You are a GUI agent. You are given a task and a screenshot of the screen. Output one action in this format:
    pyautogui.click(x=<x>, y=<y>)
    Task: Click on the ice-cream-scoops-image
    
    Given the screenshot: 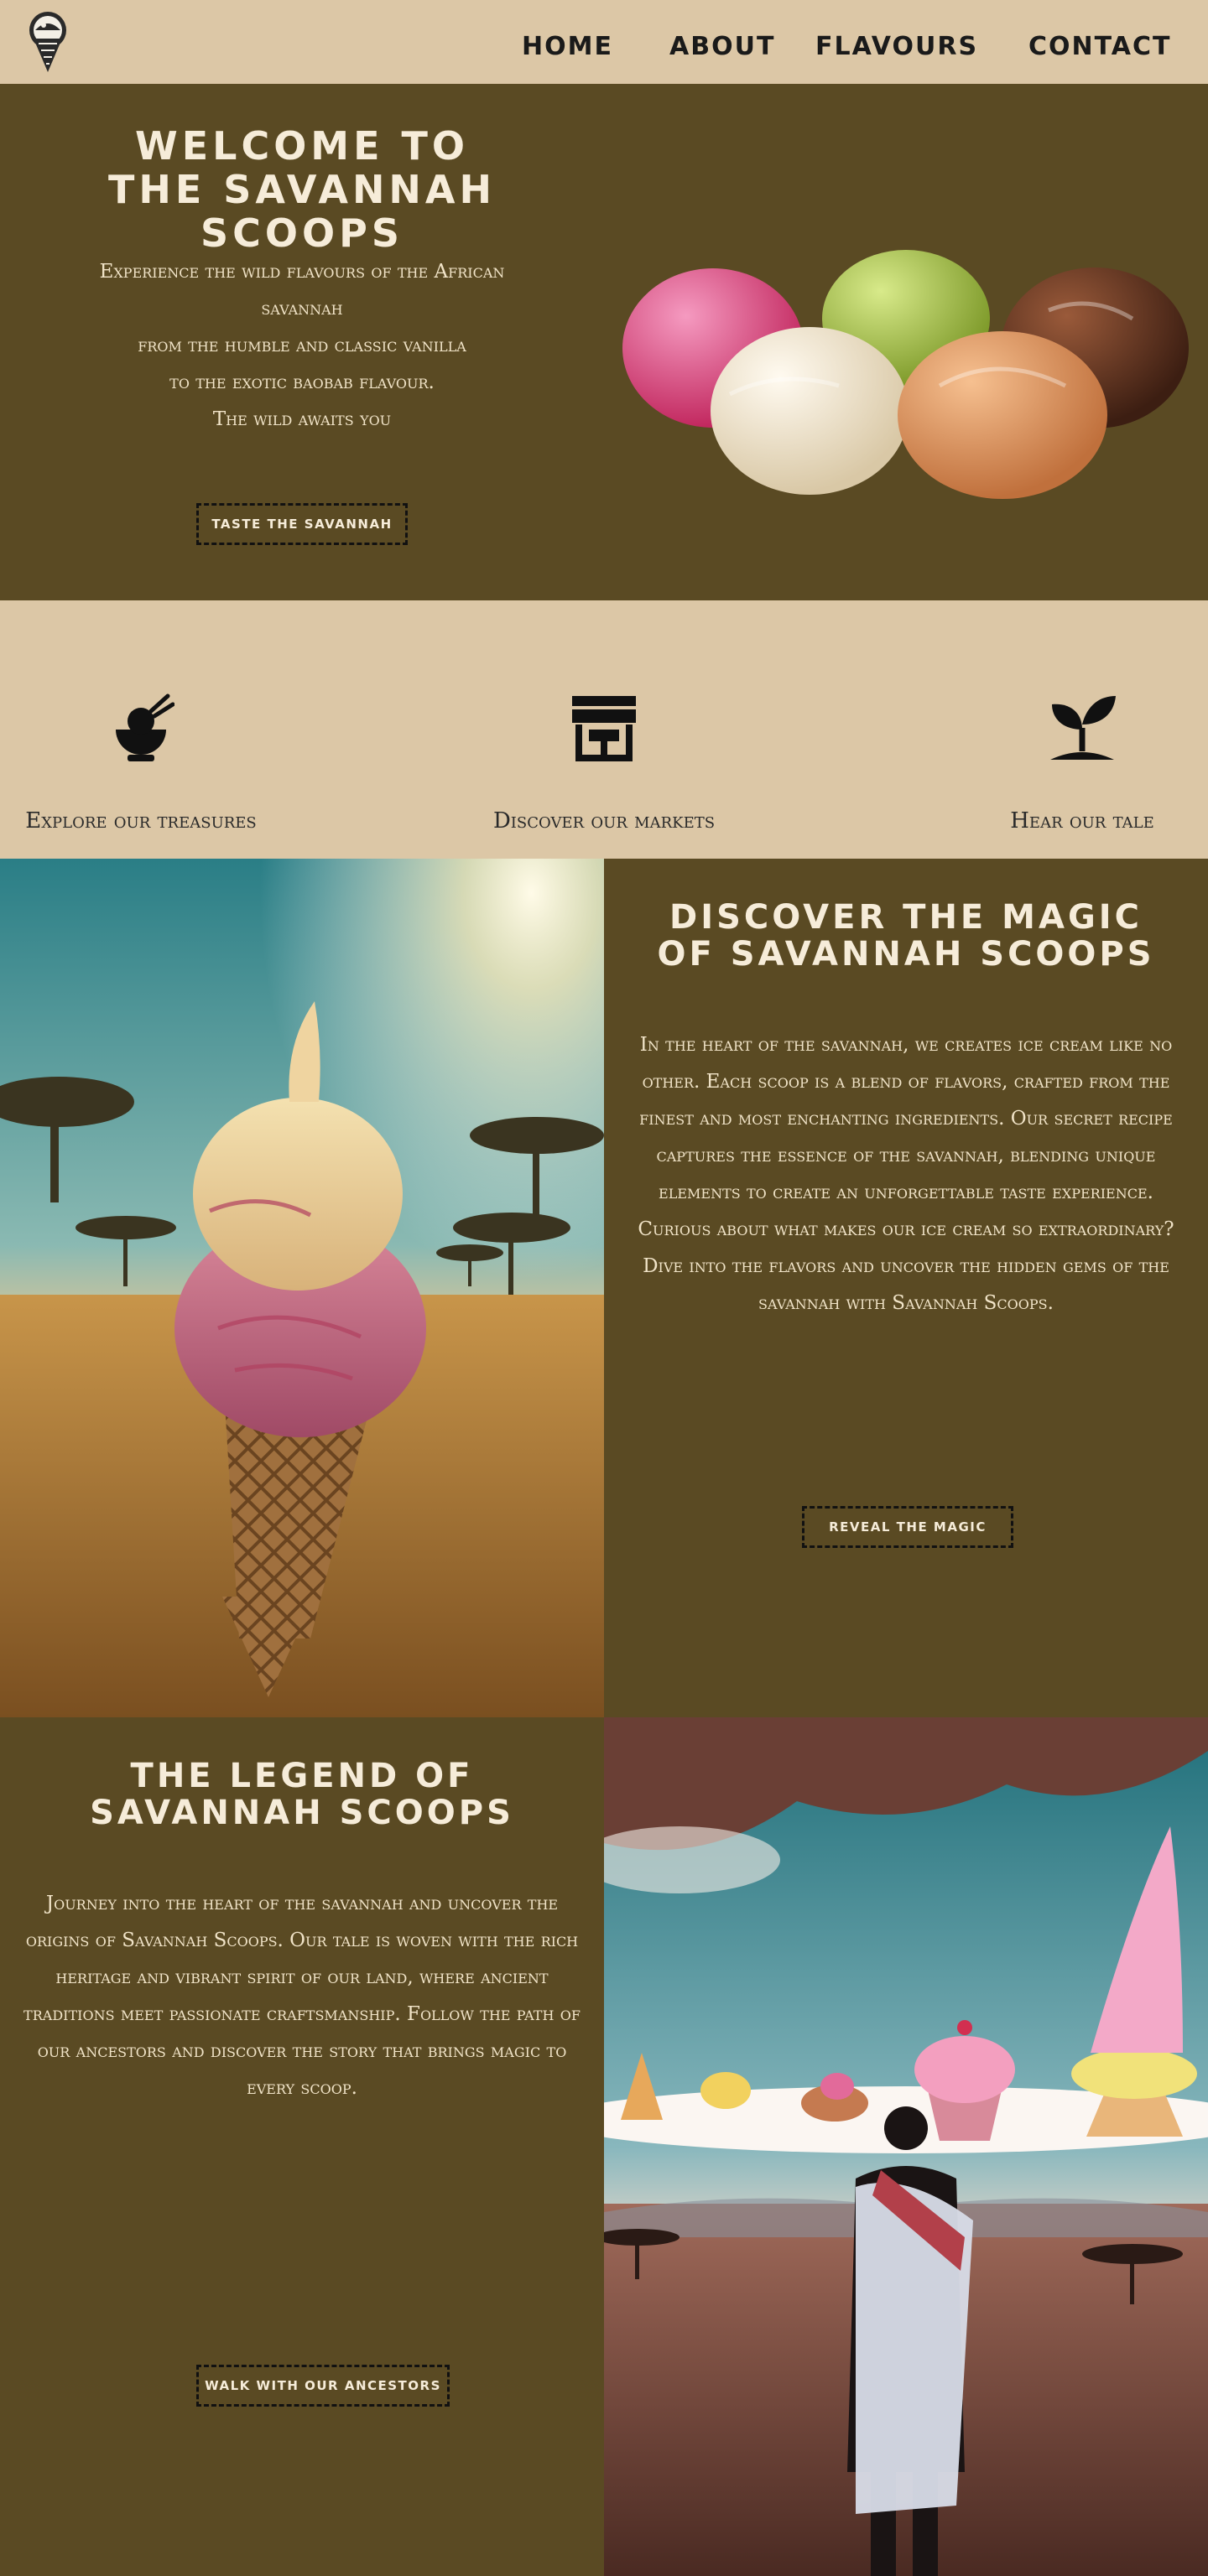 What is the action you would take?
    pyautogui.click(x=906, y=374)
    